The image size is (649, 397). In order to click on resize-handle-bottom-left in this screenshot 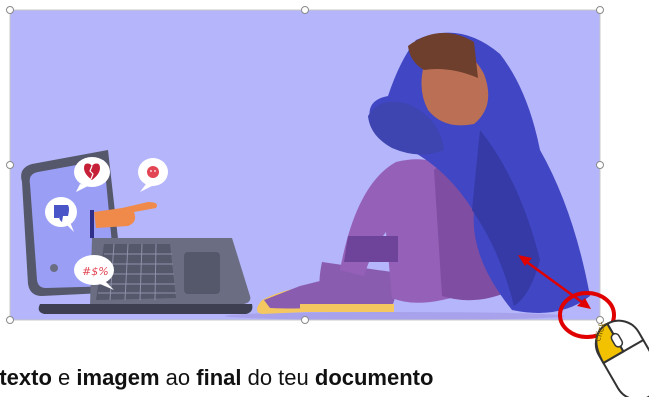, I will do `click(10, 320)`.